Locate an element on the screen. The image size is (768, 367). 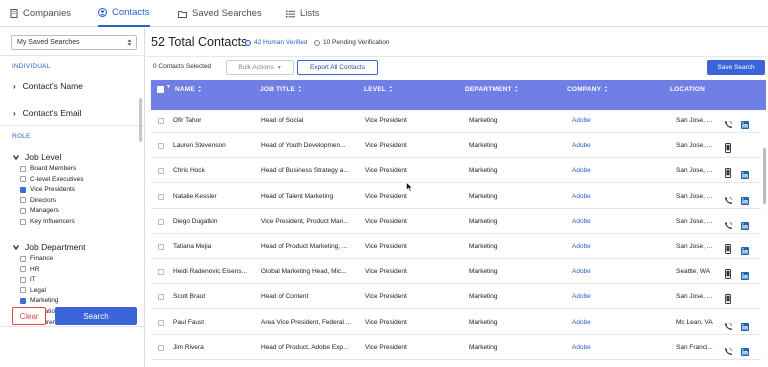
cell-name: Natalie Kessler is located at coordinates (195, 196).